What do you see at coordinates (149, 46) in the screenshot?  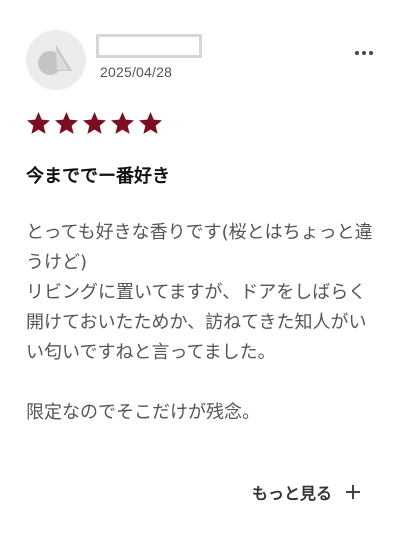 I see `reviewer-name-redacted` at bounding box center [149, 46].